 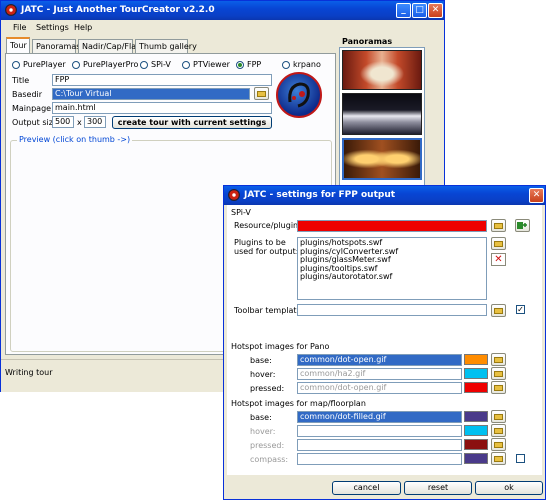 What do you see at coordinates (35, 122) in the screenshot?
I see `output-size-label: Output size` at bounding box center [35, 122].